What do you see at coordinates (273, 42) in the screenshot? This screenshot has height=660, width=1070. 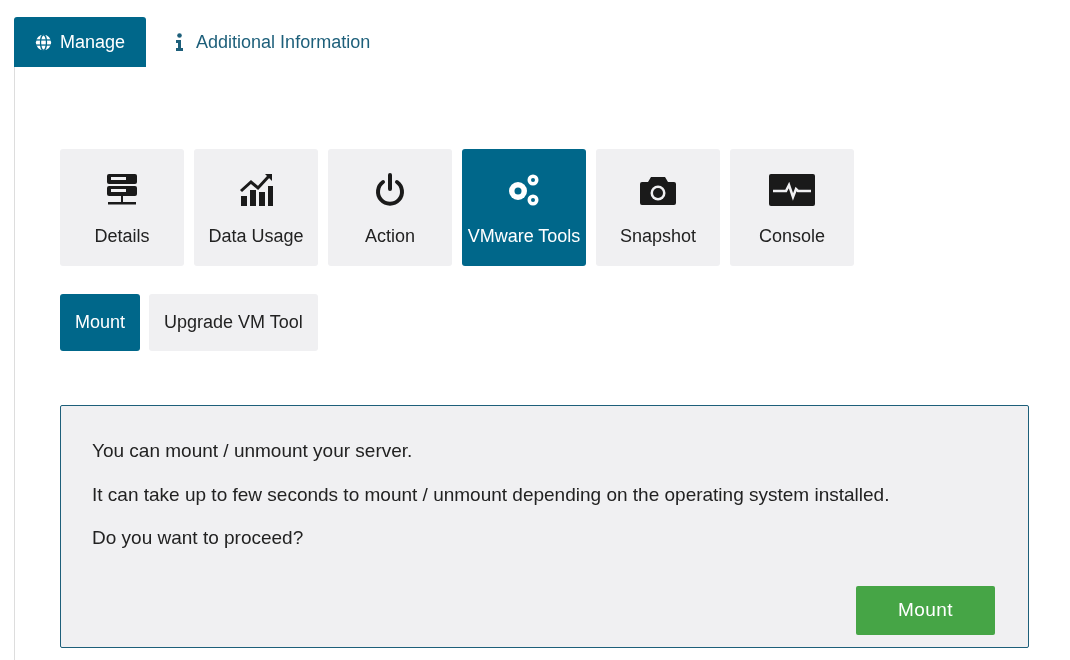 I see `tab: Additional Information` at bounding box center [273, 42].